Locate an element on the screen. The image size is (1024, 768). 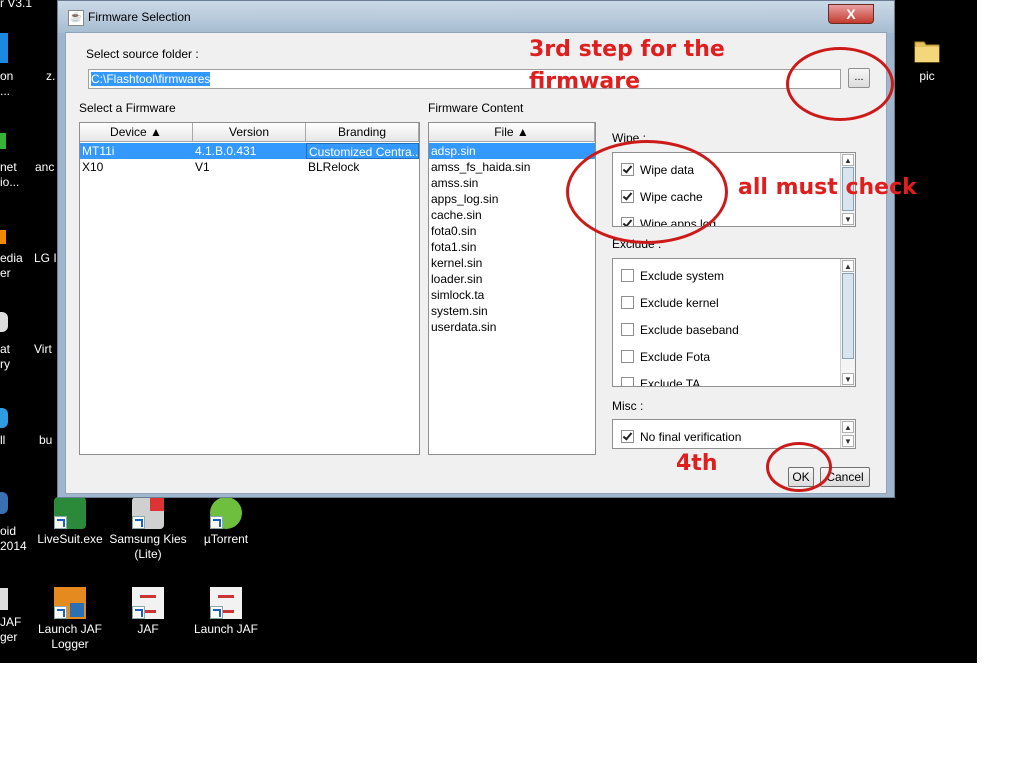
samsung-kies-icon is located at coordinates (148, 513).